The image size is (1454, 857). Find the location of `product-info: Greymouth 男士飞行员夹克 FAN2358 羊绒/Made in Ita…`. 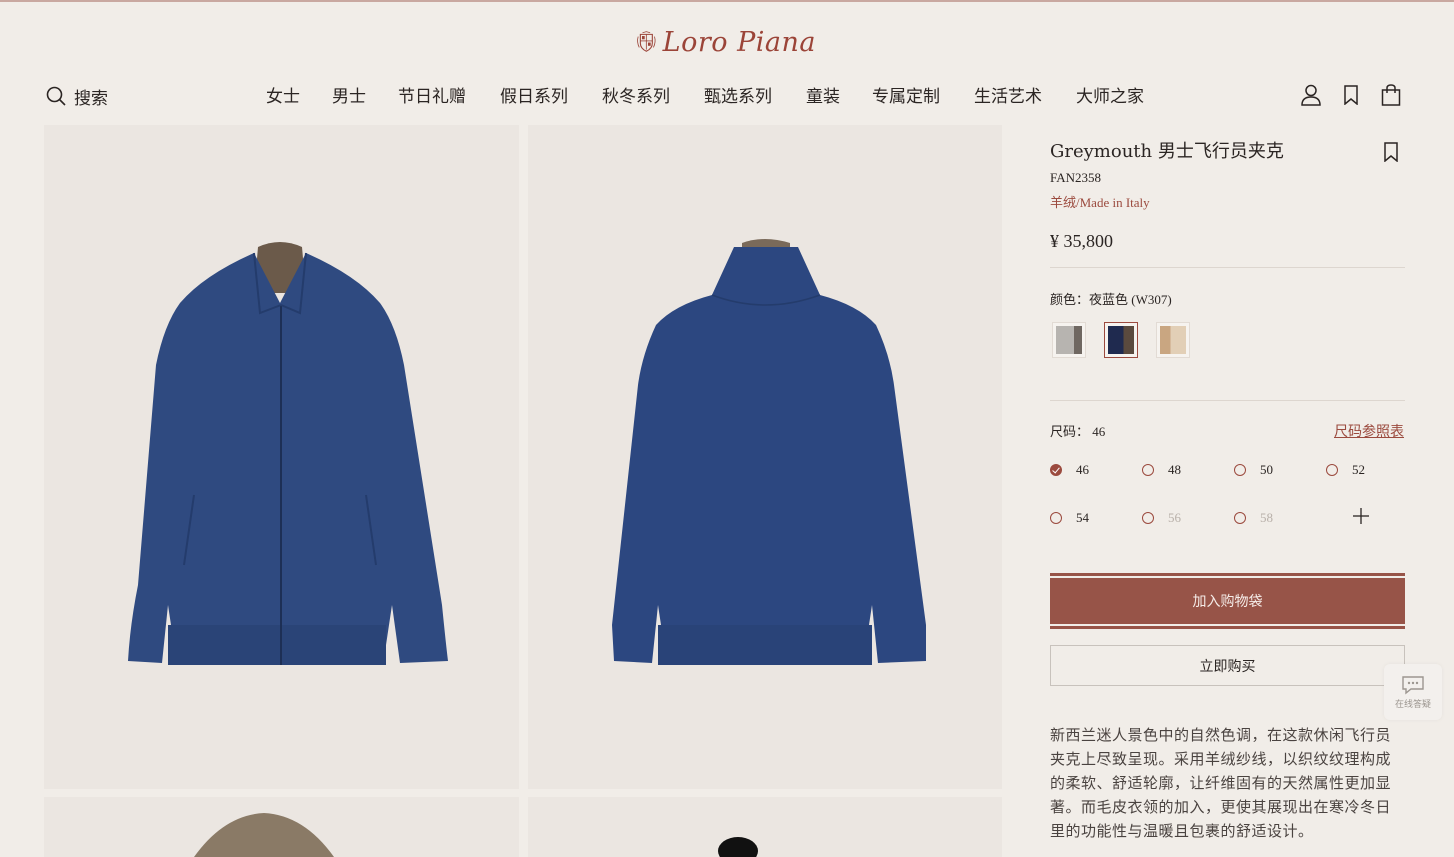

product-info: Greymouth 男士飞行员夹克 FAN2358 羊绒/Made in Ita… is located at coordinates (1227, 196).